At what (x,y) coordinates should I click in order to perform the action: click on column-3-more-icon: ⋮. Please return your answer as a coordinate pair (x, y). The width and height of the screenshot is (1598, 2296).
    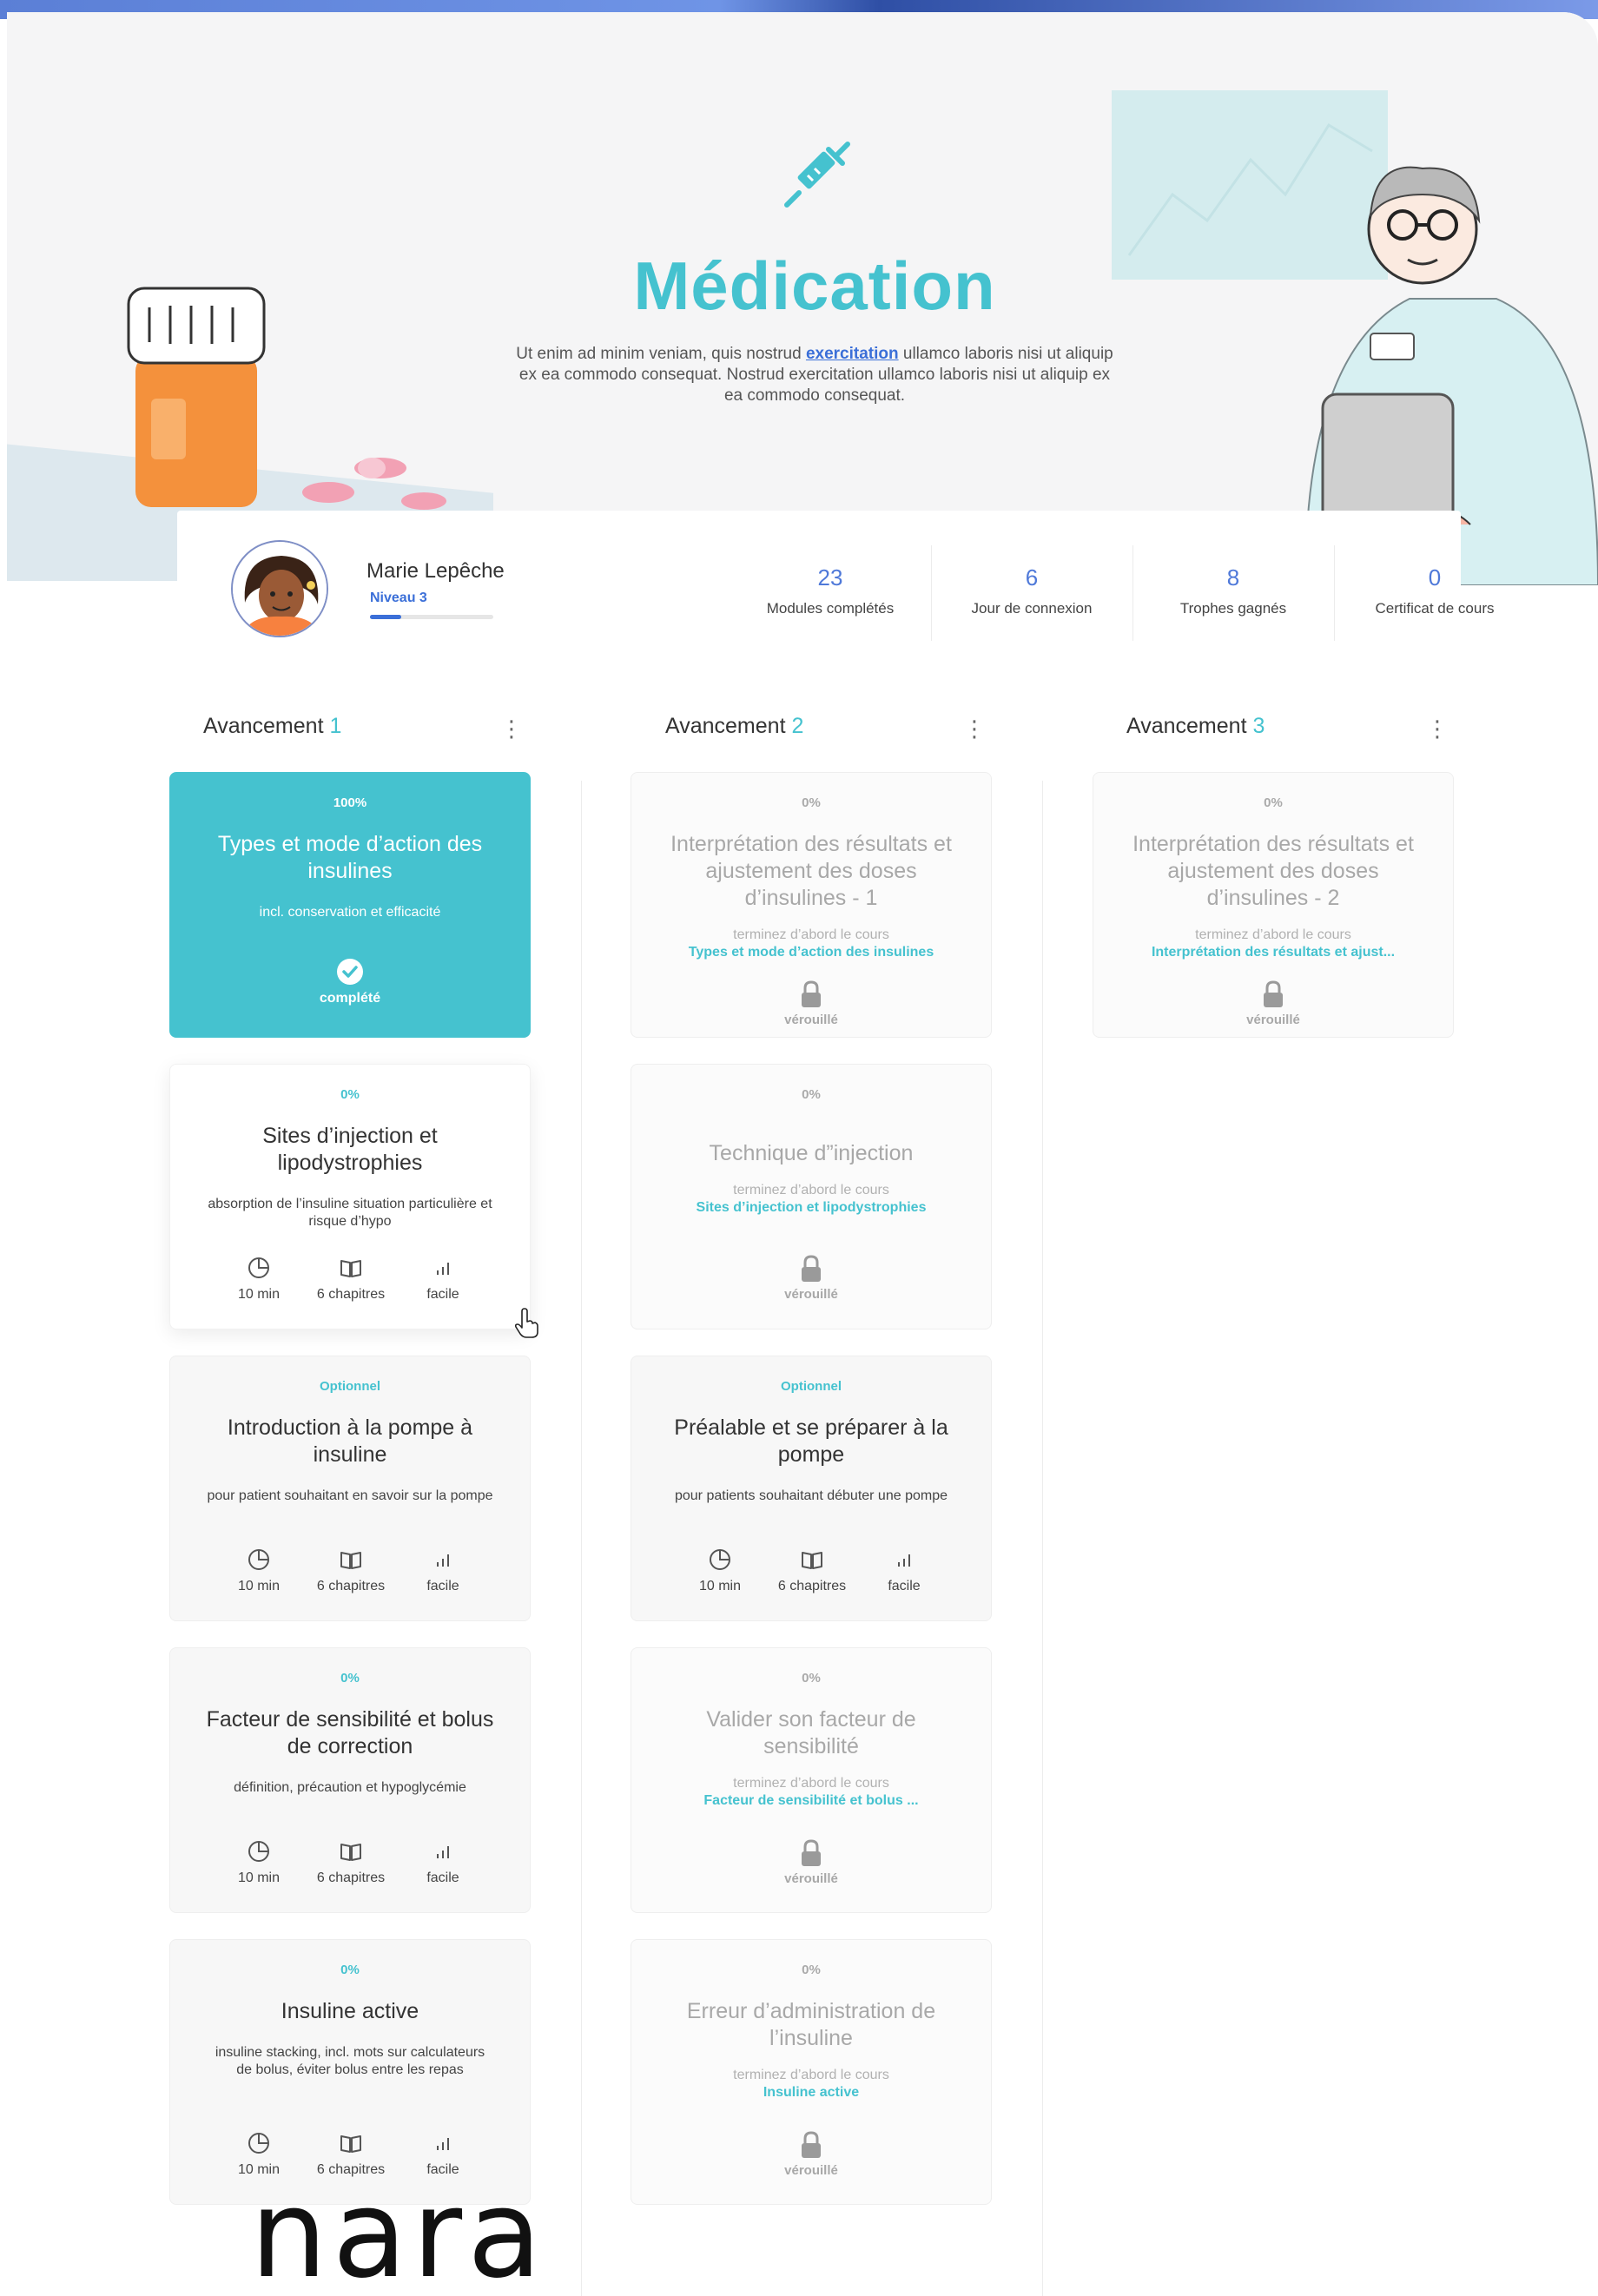
    Looking at the image, I should click on (1437, 728).